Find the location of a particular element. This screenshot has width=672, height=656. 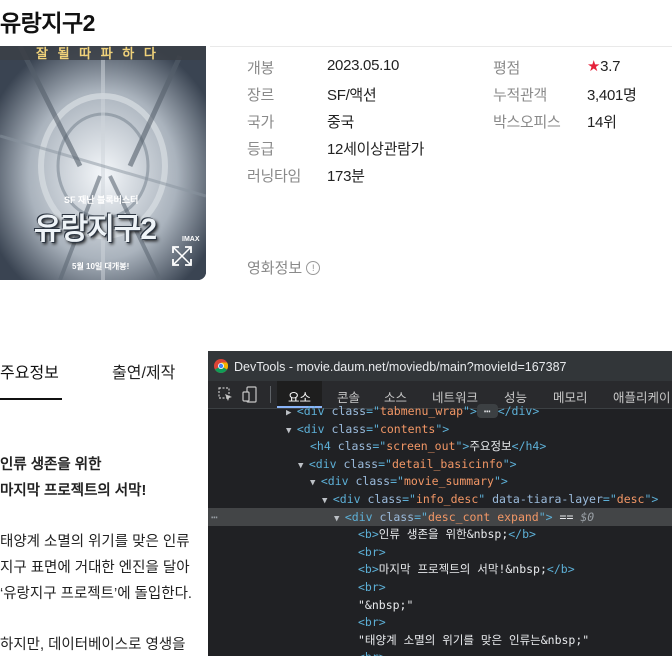

poster-top-text: 잘 될 따 파 하 다 is located at coordinates (97, 53).